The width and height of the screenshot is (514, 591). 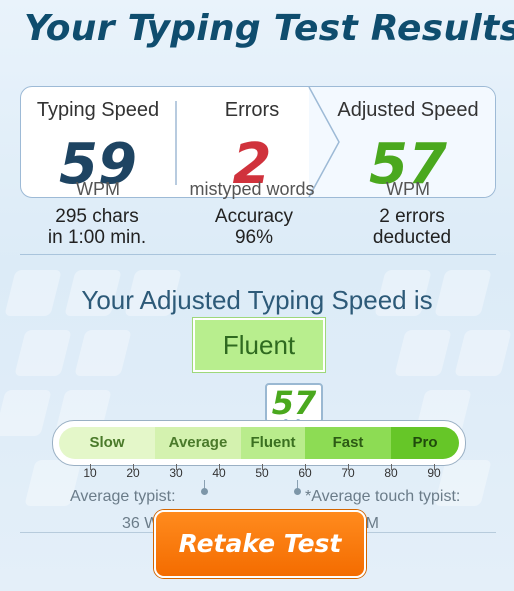 What do you see at coordinates (269, 28) in the screenshot?
I see `page-title: Your Typing Test Results` at bounding box center [269, 28].